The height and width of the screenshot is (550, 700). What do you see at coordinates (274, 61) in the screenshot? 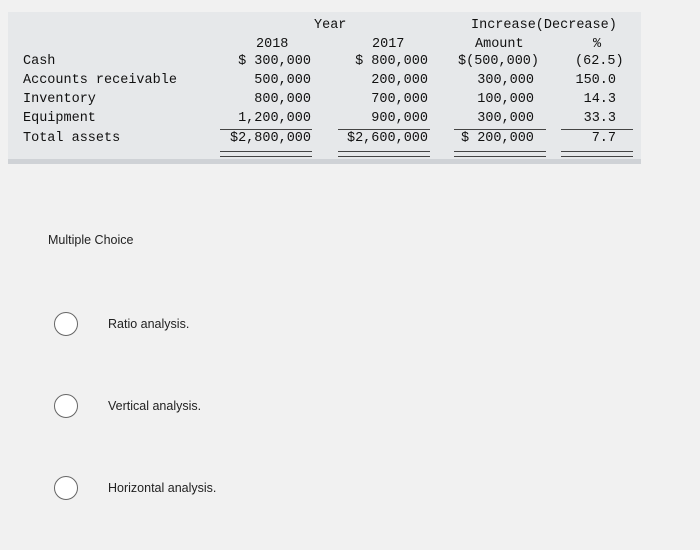
I see `cell-2018: $ 300,000` at bounding box center [274, 61].